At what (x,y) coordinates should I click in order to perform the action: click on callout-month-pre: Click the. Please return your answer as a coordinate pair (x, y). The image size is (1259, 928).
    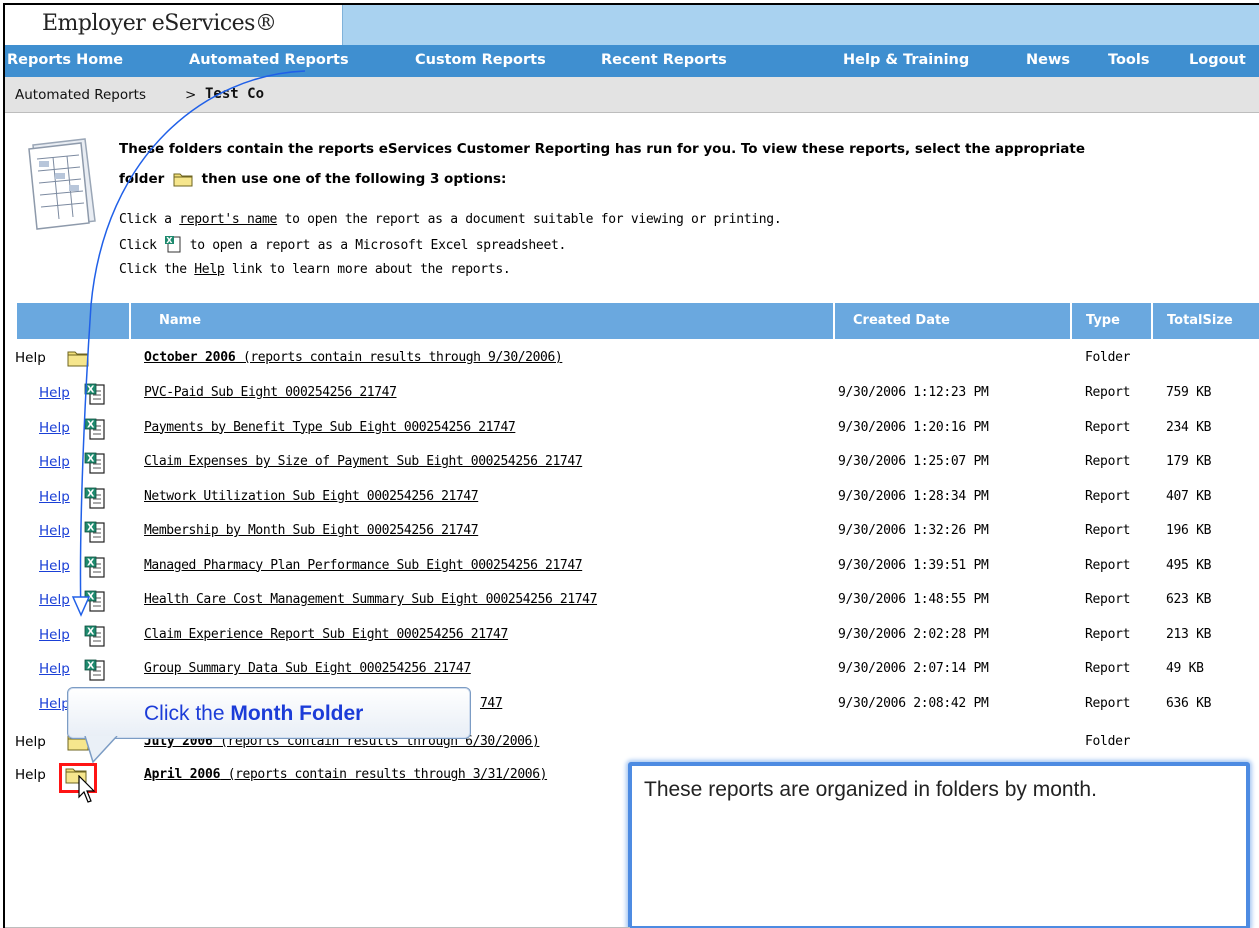
    Looking at the image, I should click on (187, 713).